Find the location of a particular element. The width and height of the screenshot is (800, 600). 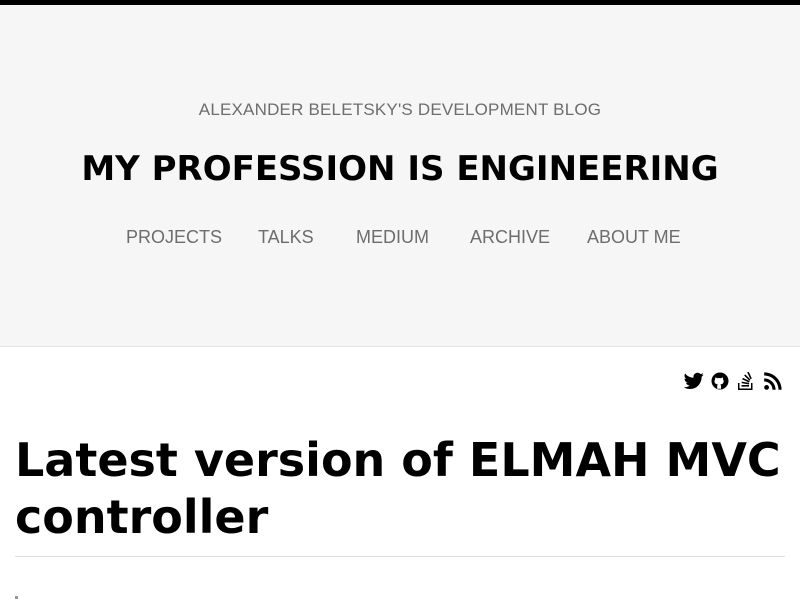

content-bullet is located at coordinates (16, 597).